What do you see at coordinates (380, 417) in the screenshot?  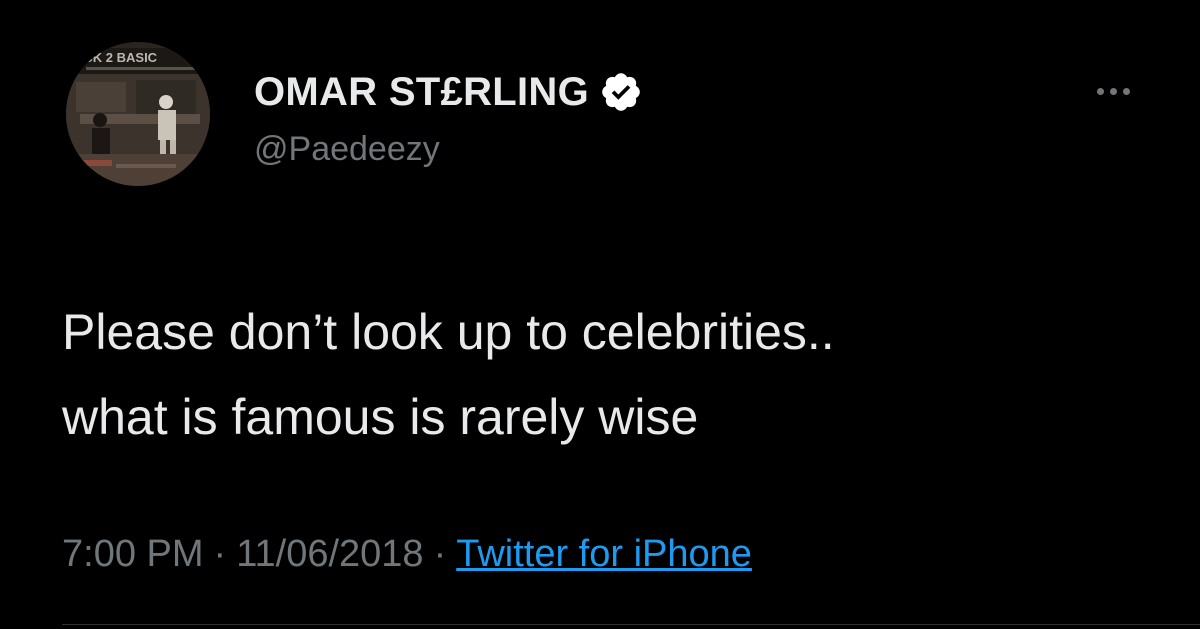 I see `tweet-text-line: what is famous is rarely wise` at bounding box center [380, 417].